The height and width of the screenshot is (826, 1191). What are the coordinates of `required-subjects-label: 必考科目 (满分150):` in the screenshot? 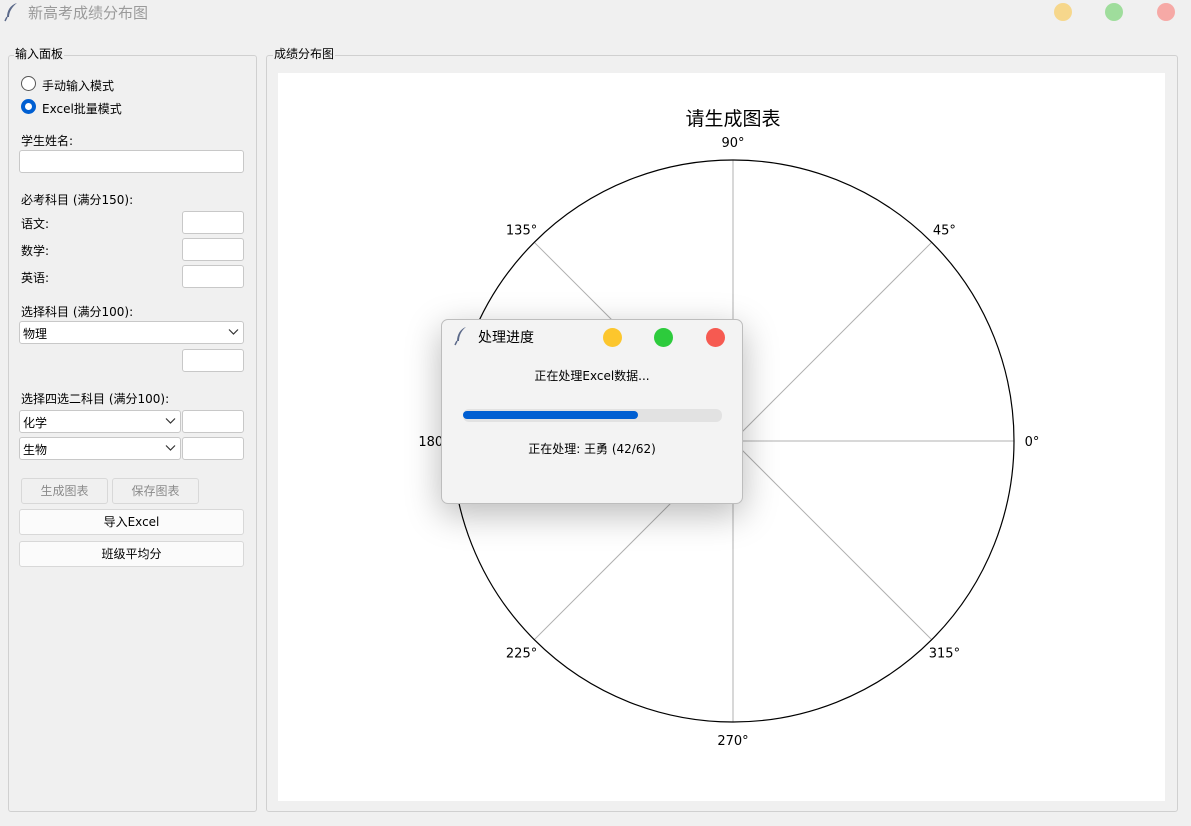 It's located at (77, 200).